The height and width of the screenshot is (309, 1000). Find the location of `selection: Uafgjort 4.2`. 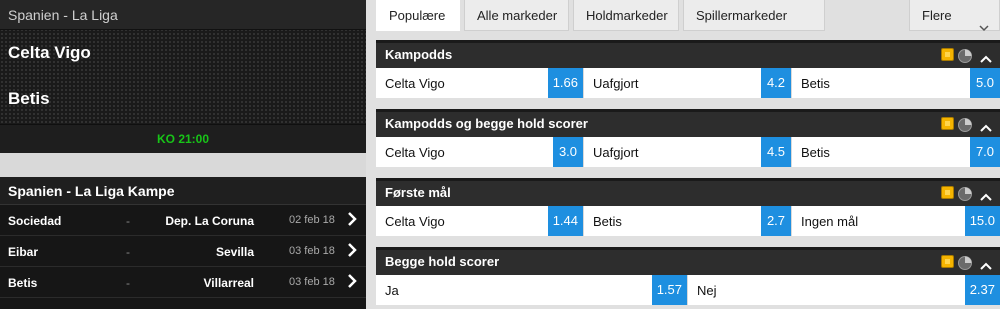

selection: Uafgjort 4.2 is located at coordinates (688, 83).